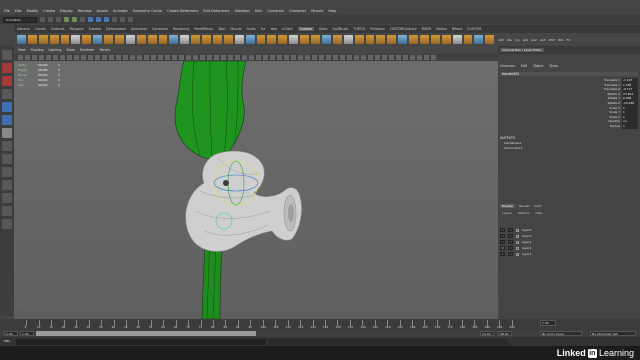 The width and height of the screenshot is (640, 360). Describe the element at coordinates (457, 29) in the screenshot. I see `shelf-tab: Bifrost` at that location.